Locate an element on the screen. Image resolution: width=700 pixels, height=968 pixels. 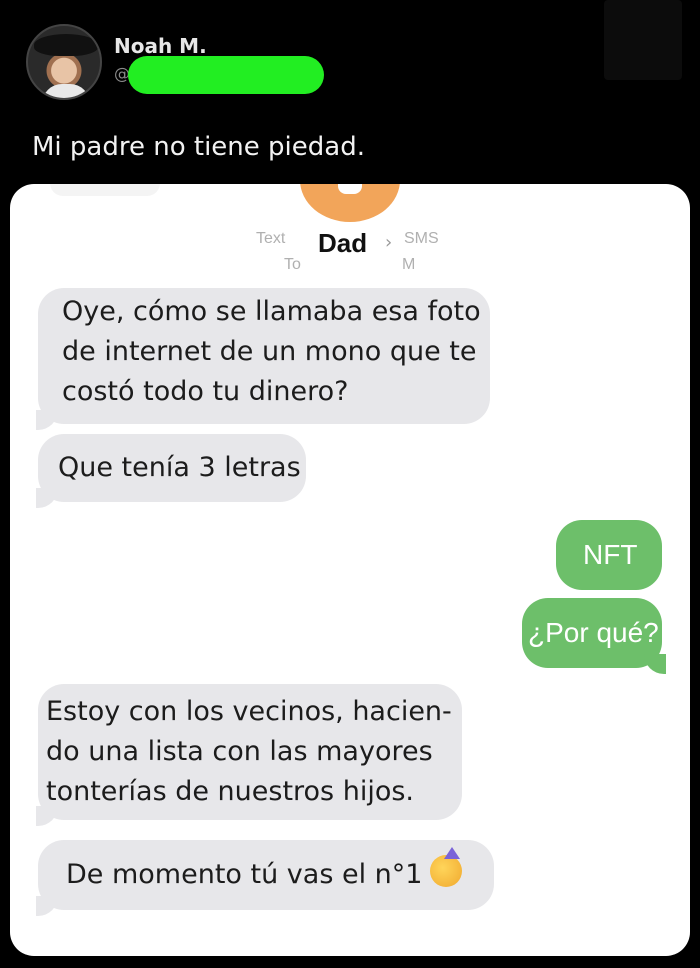
message-bubble-incoming: De momento tú vas el n°1 is located at coordinates (266, 875).